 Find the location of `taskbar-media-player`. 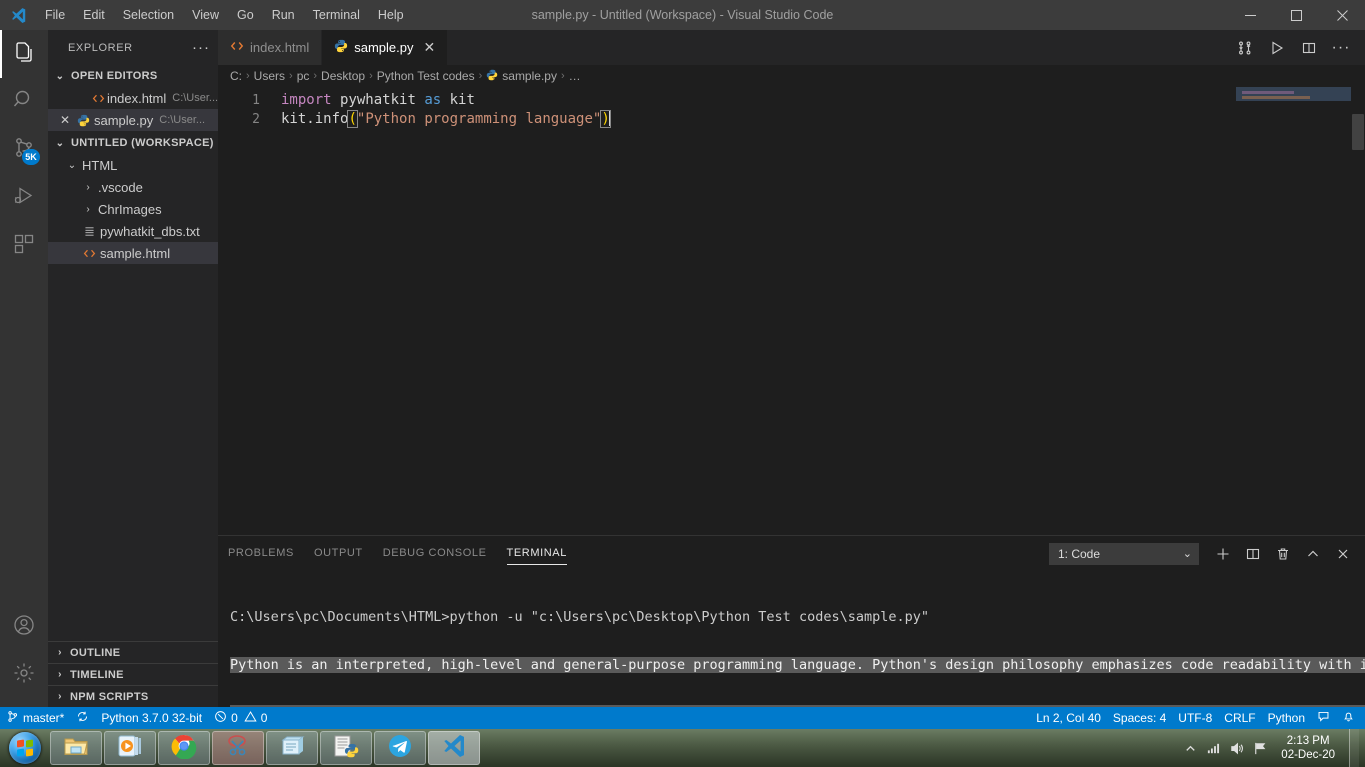

taskbar-media-player is located at coordinates (130, 748).